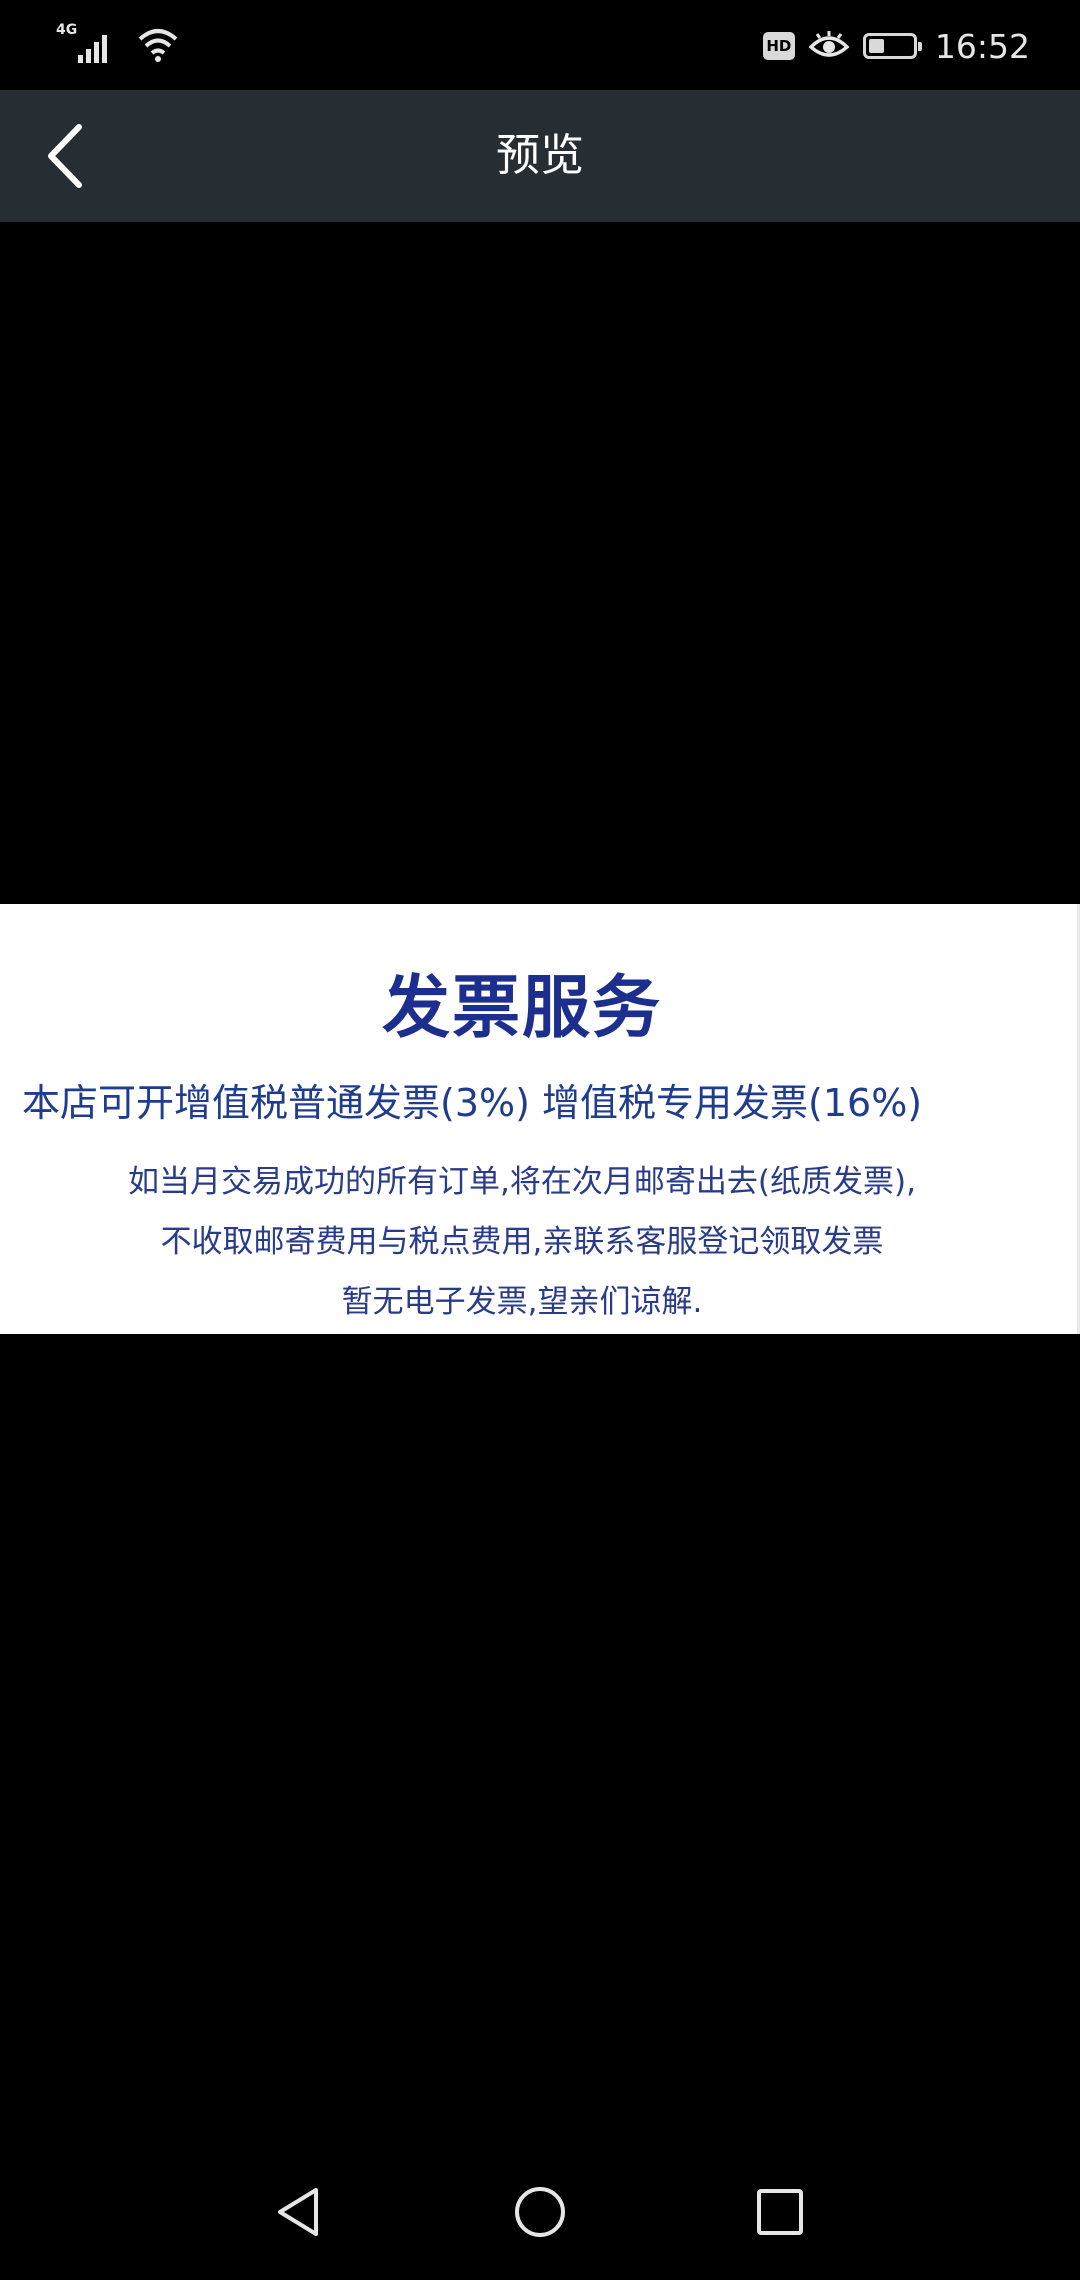 The height and width of the screenshot is (2280, 1080). I want to click on back-button, so click(66, 156).